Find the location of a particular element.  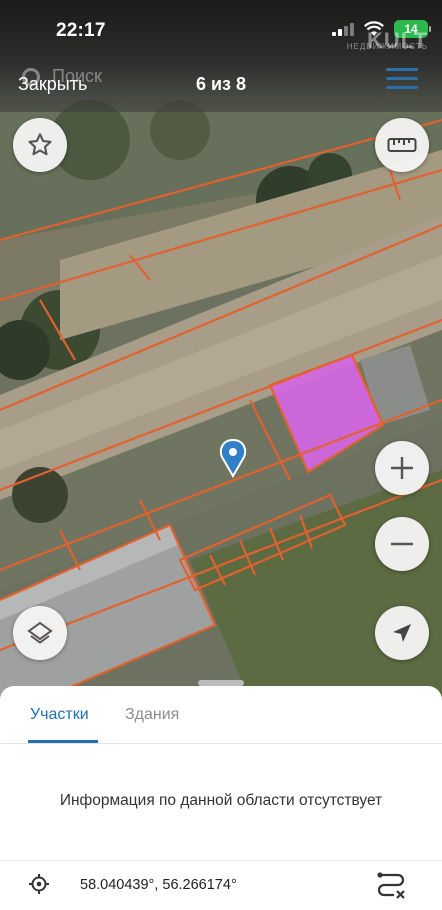

favorite-button is located at coordinates (40, 145).